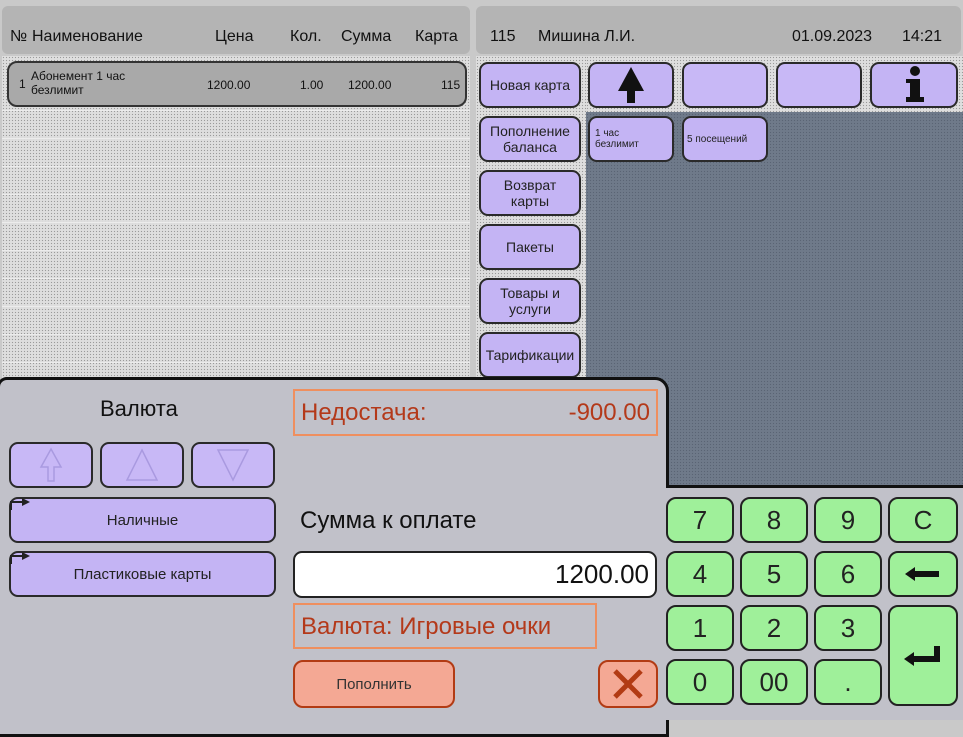 The width and height of the screenshot is (963, 737). I want to click on key-4: 4, so click(700, 574).